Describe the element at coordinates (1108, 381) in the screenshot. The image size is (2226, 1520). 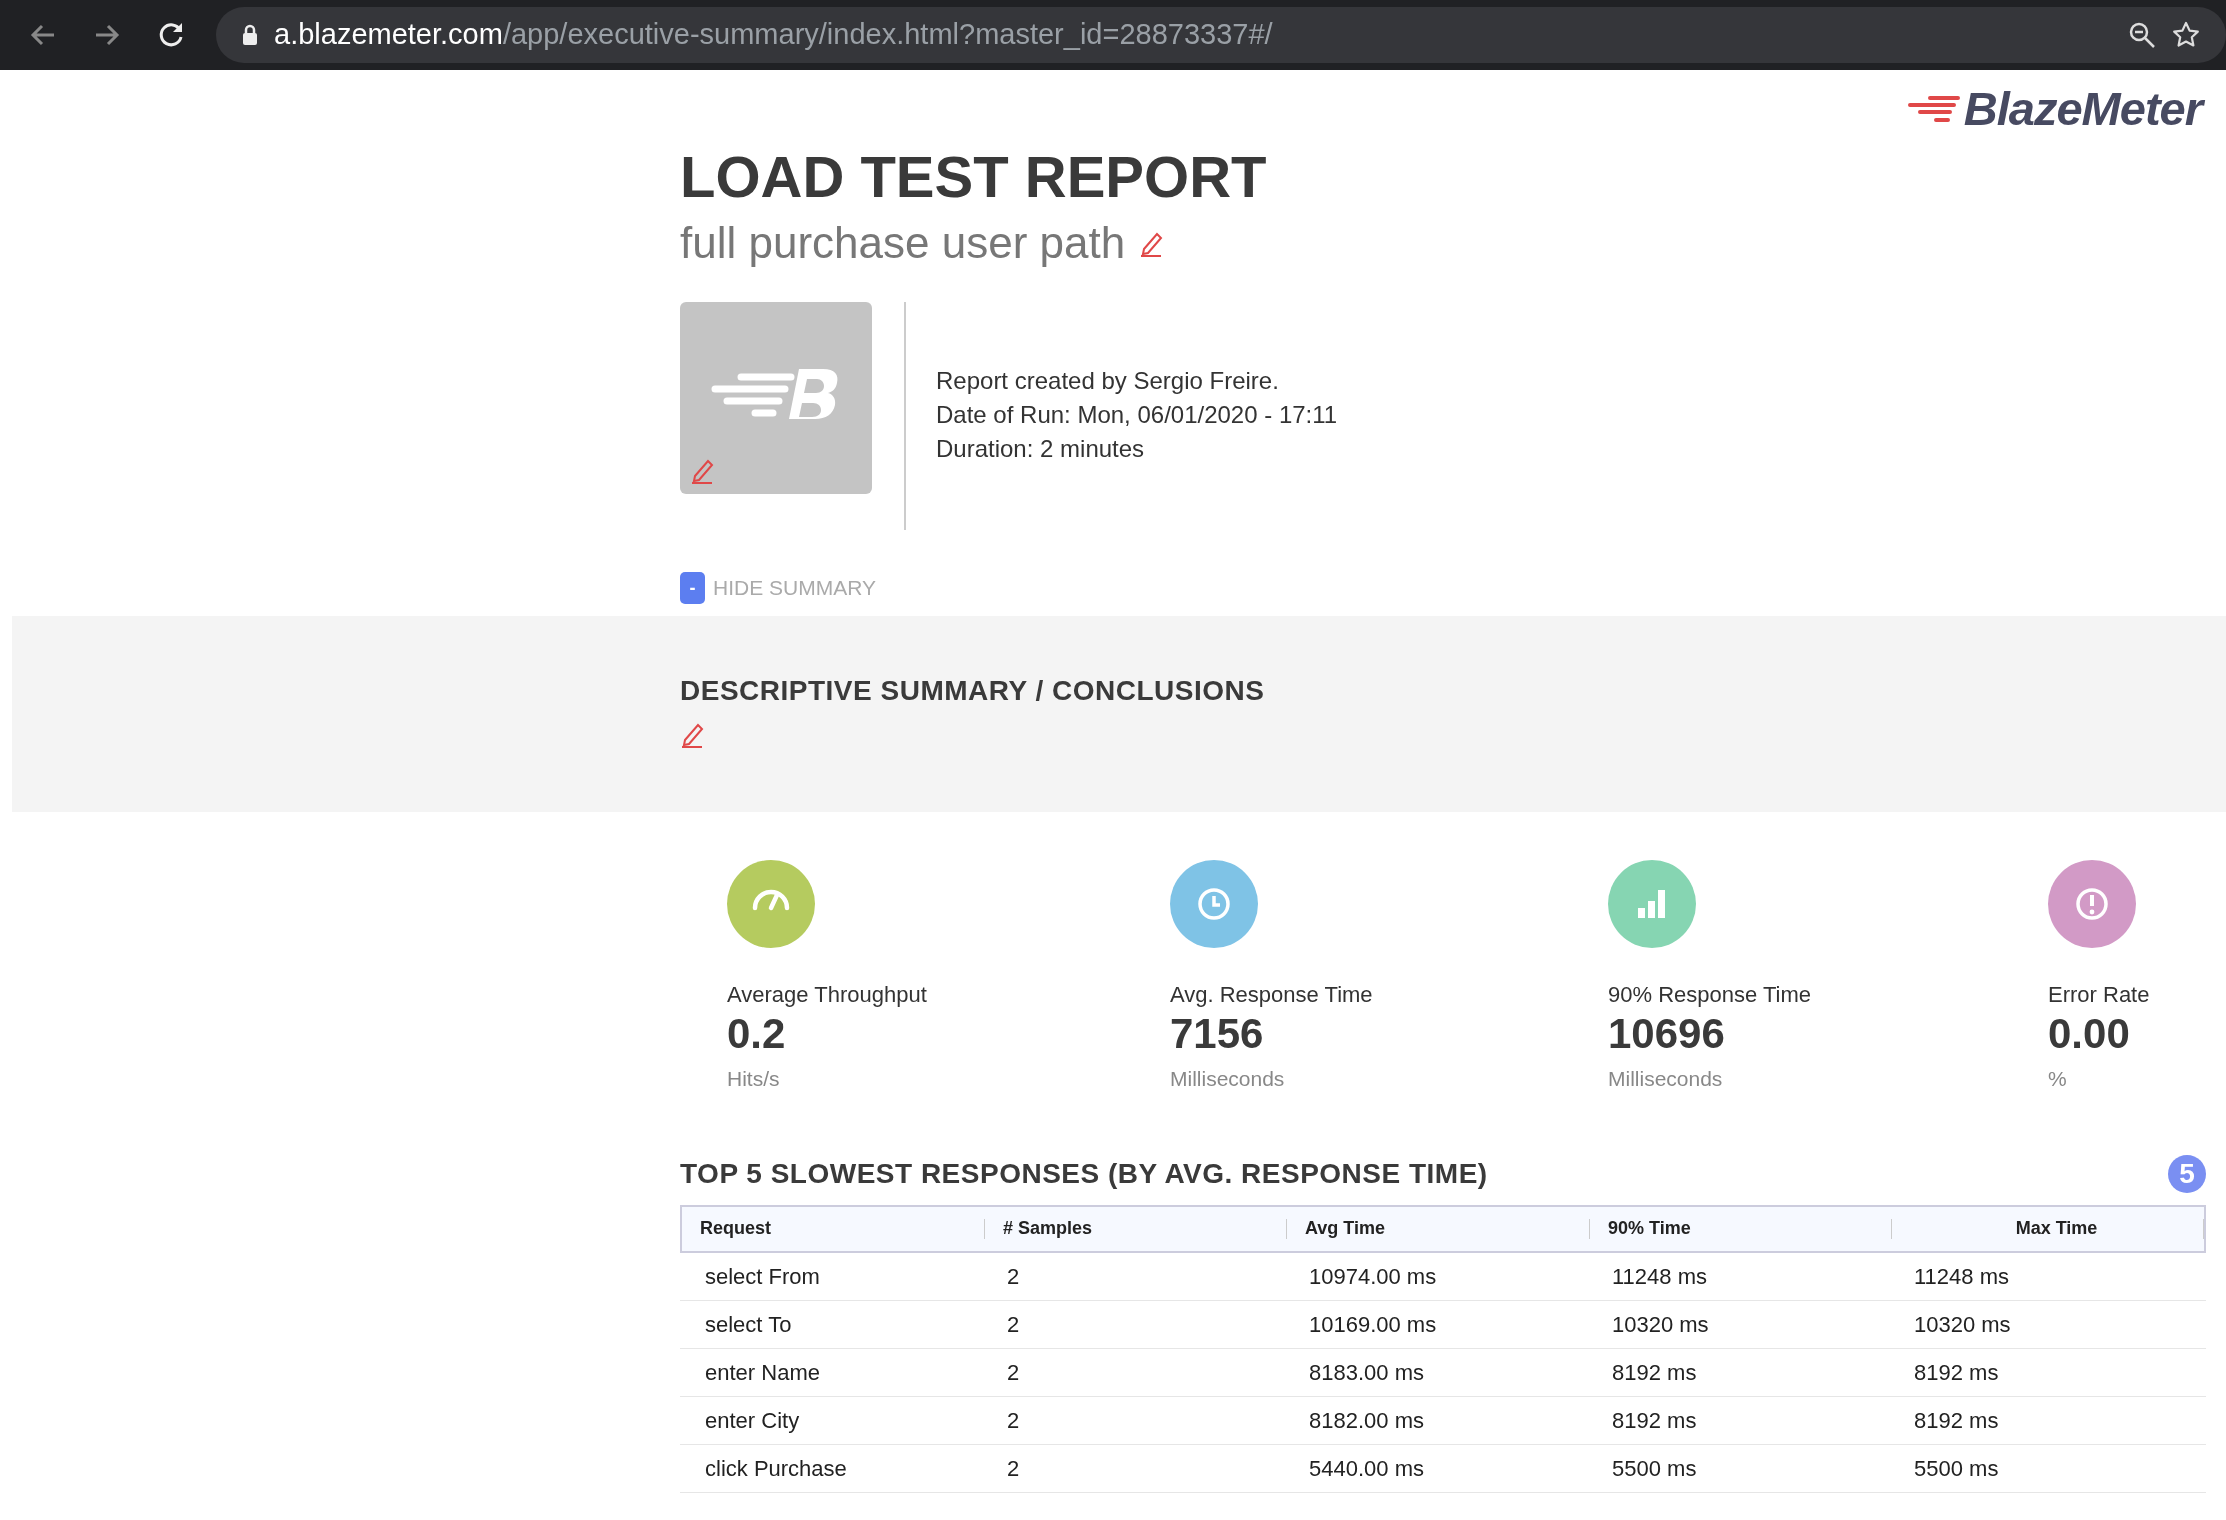
I see `report-info-line: Report created by Sergio Freire.` at that location.